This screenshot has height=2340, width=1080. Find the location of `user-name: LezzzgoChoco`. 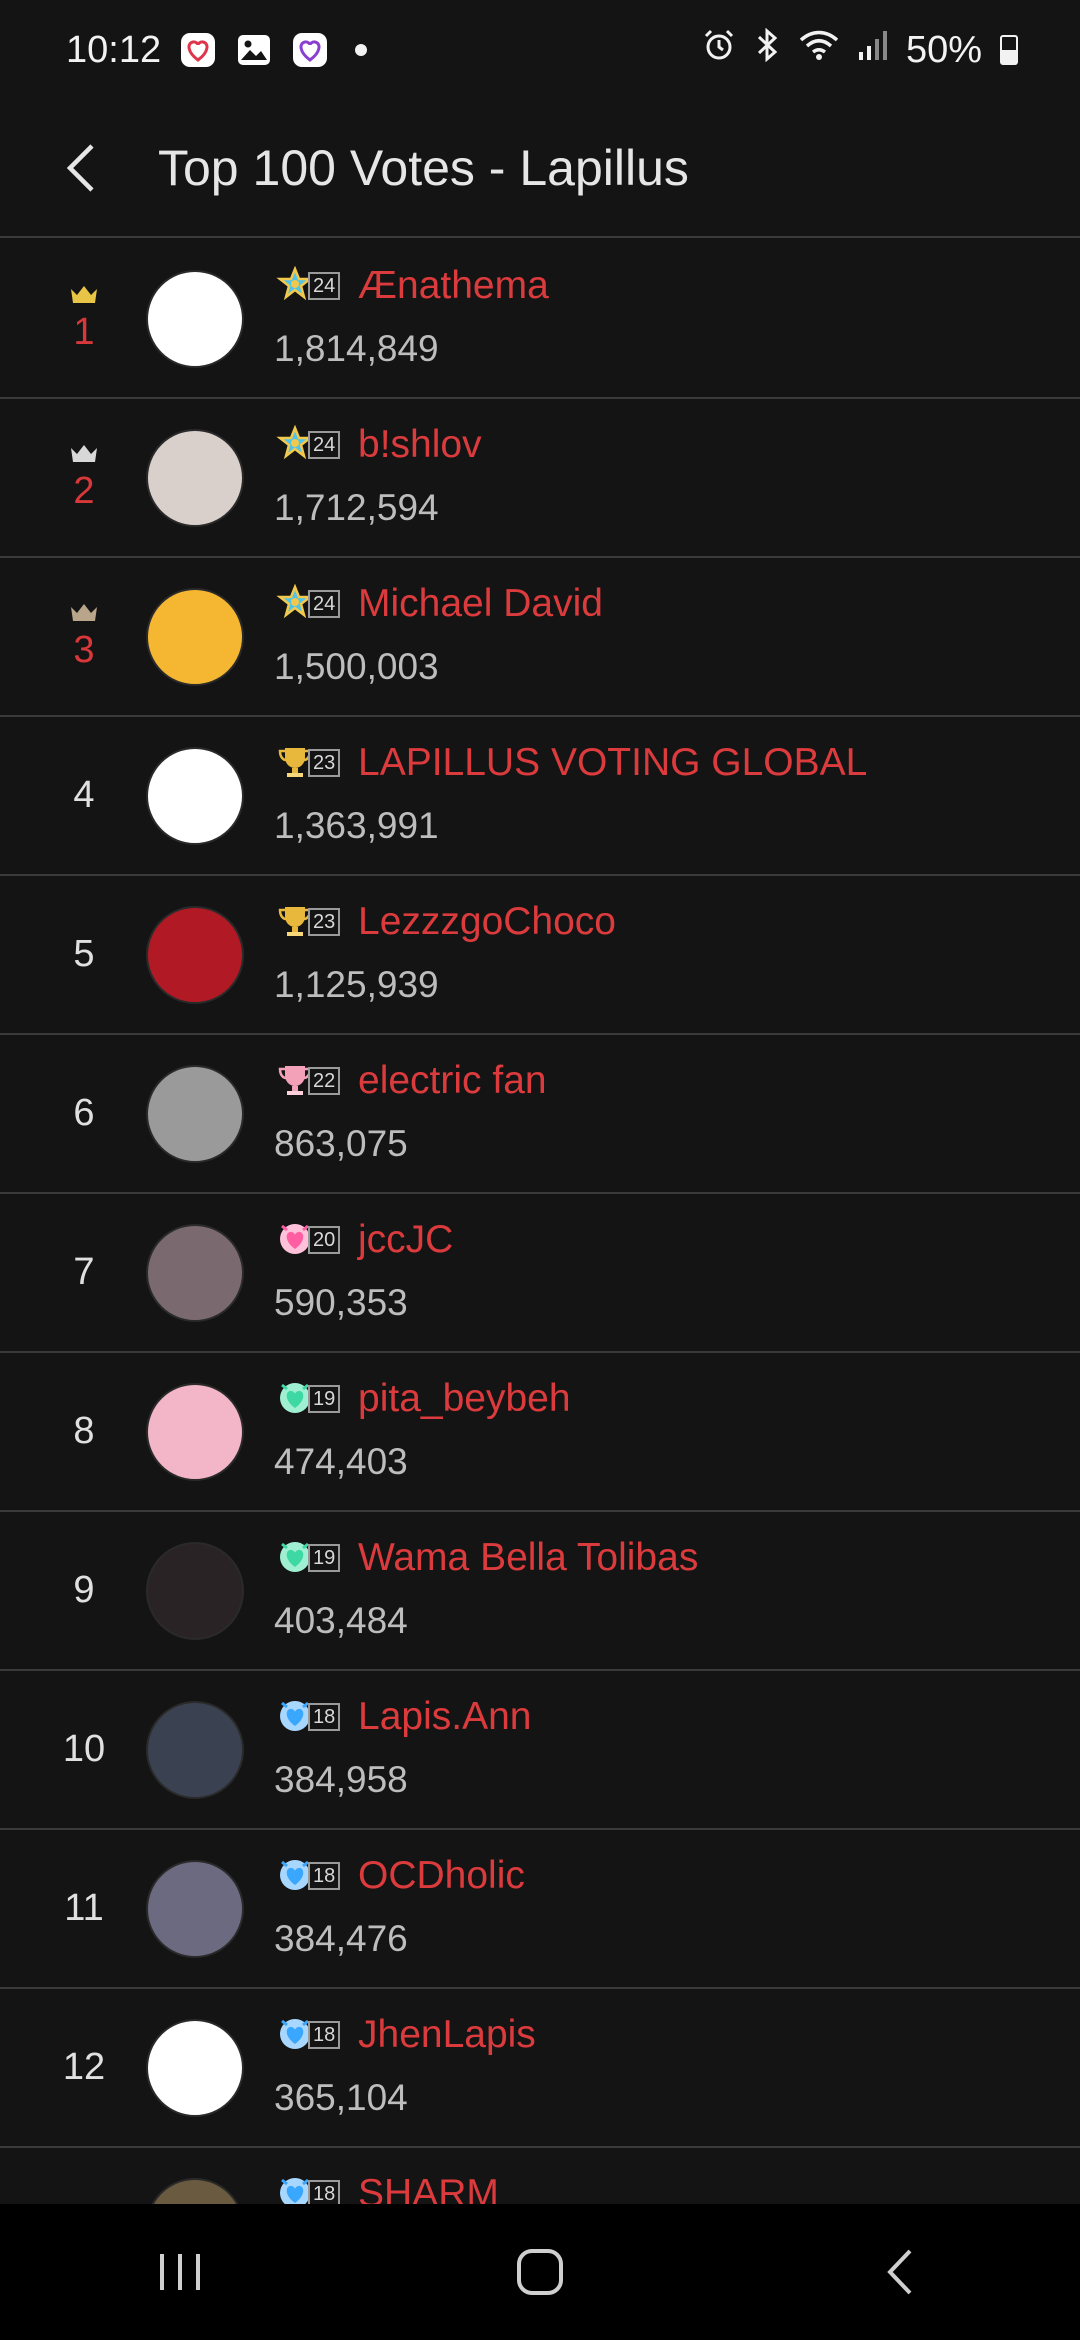

user-name: LezzzgoChoco is located at coordinates (487, 922).